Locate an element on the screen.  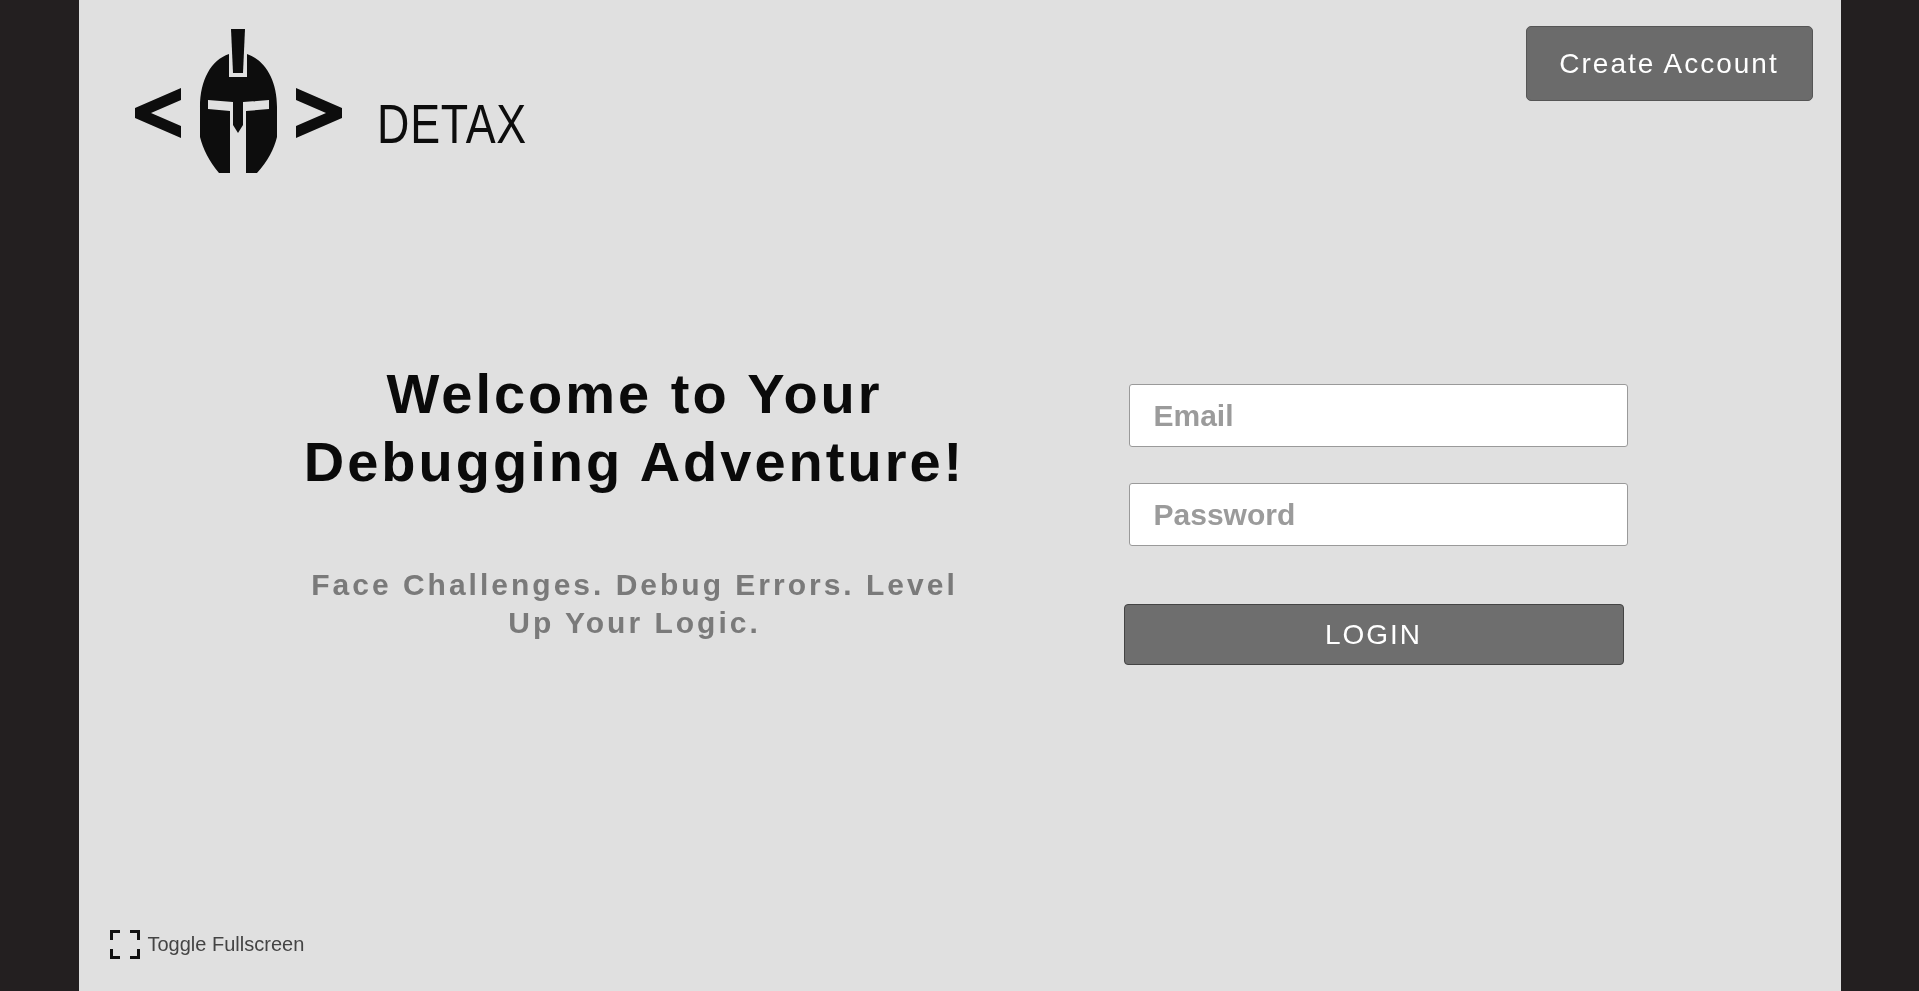
fullscreen-toggle-button: Toggle Fullscreen is located at coordinates (207, 944).